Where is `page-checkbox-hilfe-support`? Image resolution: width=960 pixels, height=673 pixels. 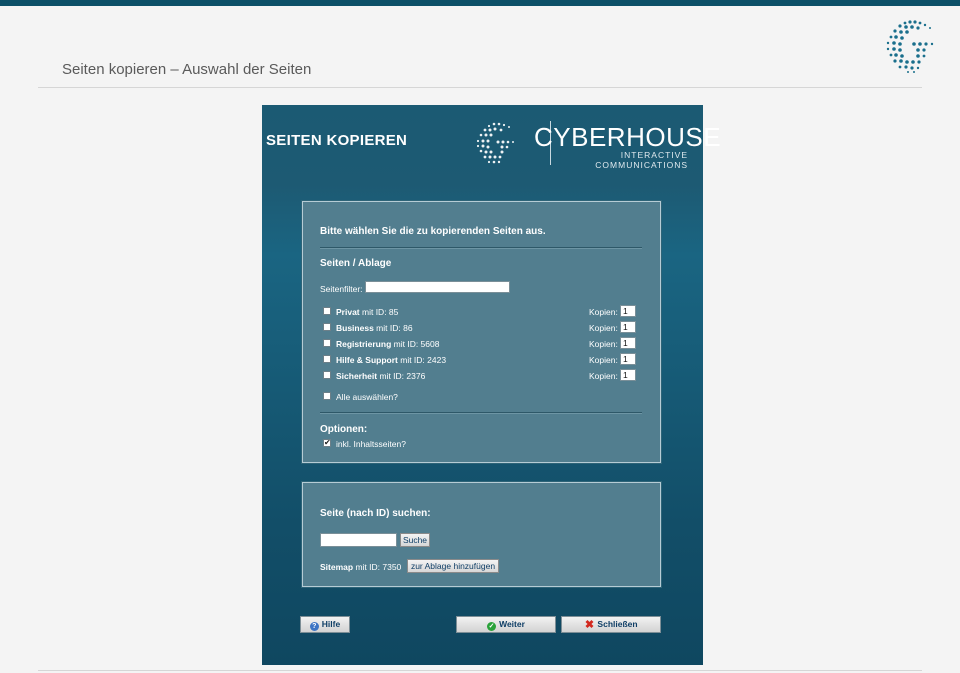 page-checkbox-hilfe-support is located at coordinates (327, 359).